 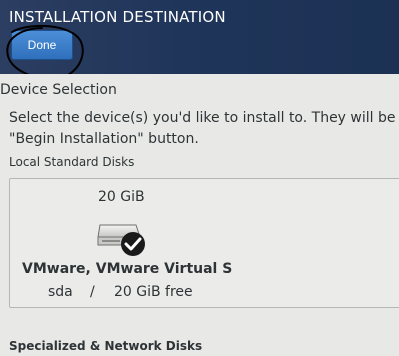 I want to click on disk-free-space: 20 GiB free, so click(x=153, y=292).